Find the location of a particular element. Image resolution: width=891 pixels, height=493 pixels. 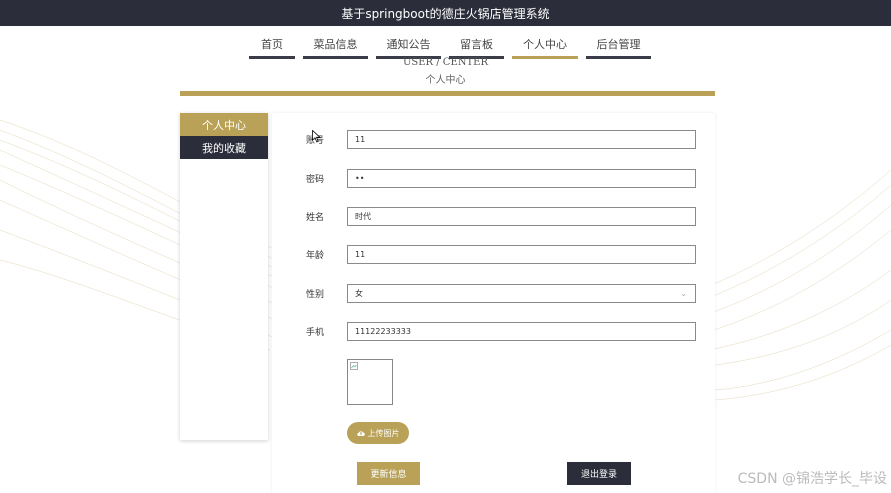

nav-admin: 后台管理 is located at coordinates (618, 46).